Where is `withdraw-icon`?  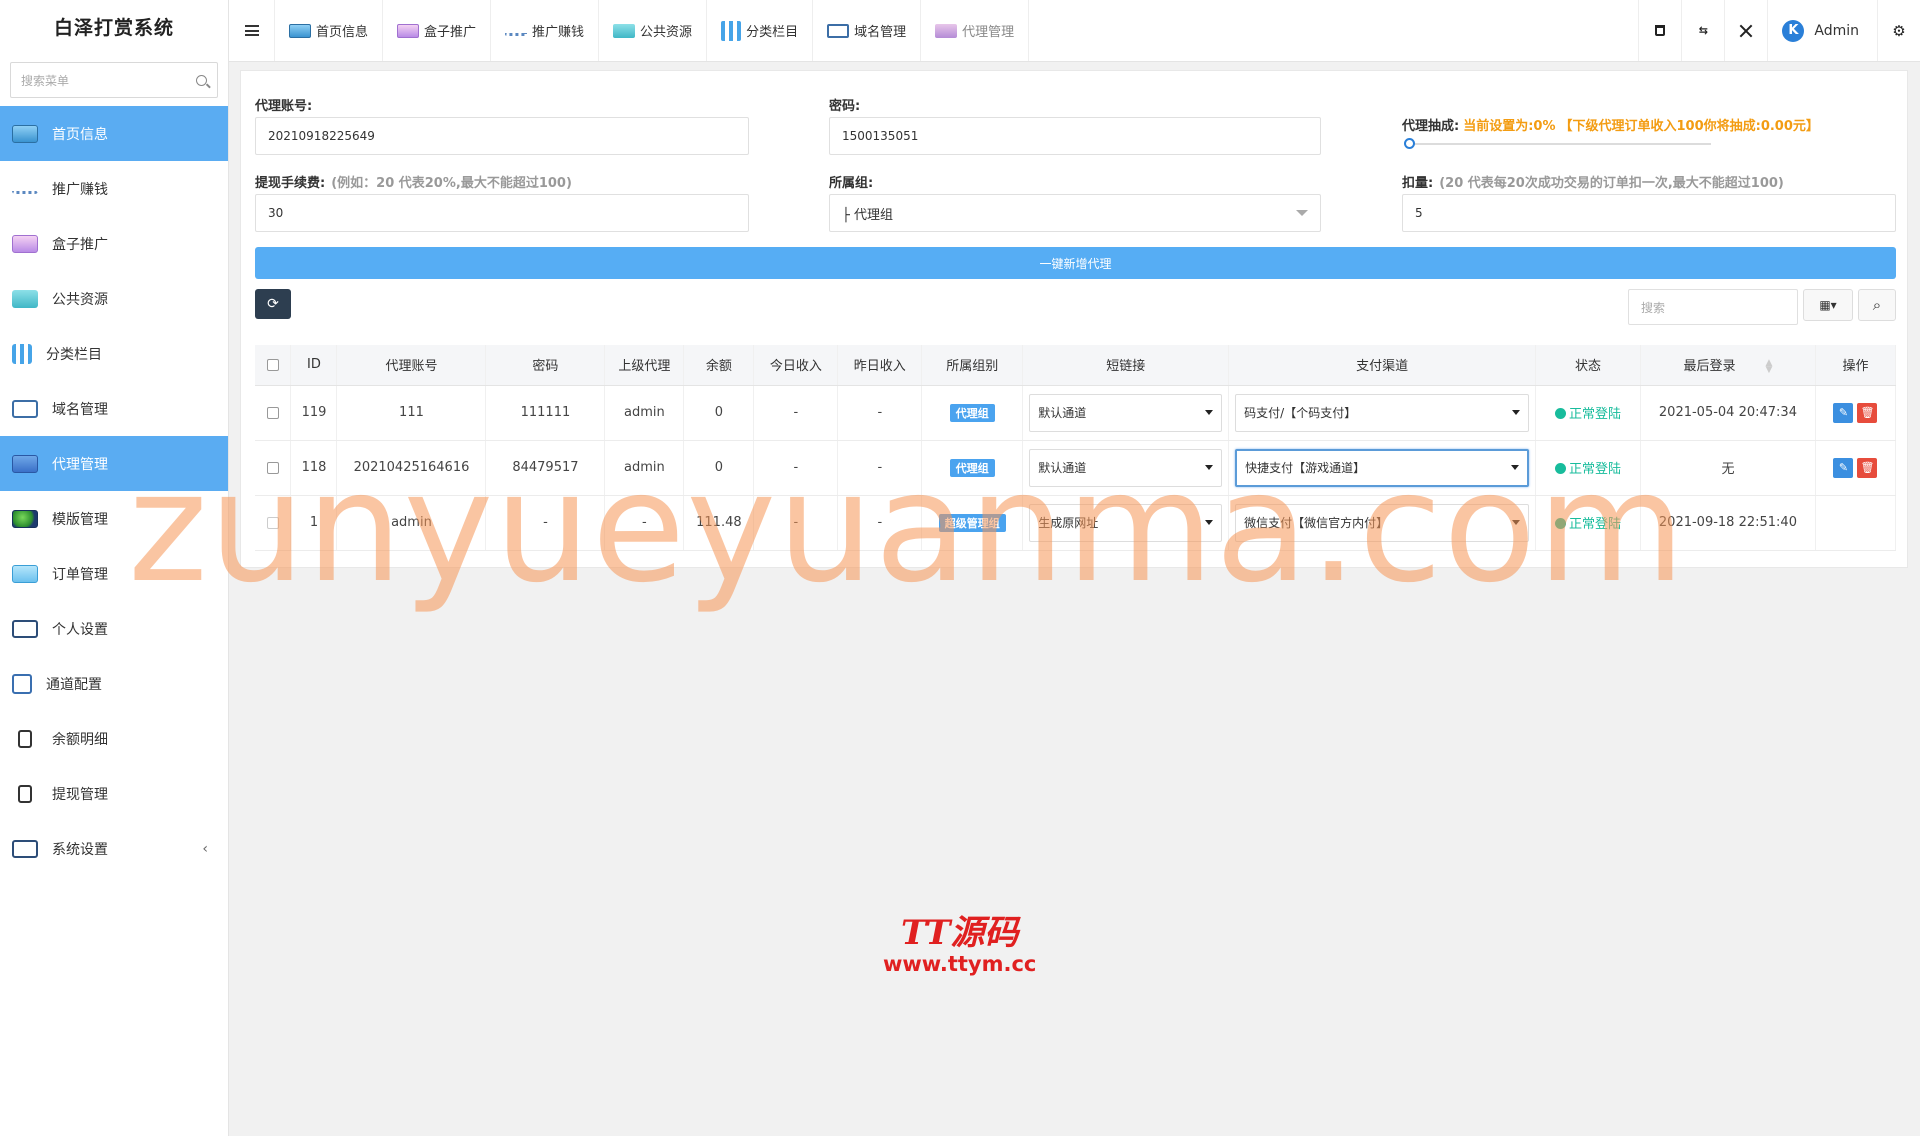 withdraw-icon is located at coordinates (25, 793).